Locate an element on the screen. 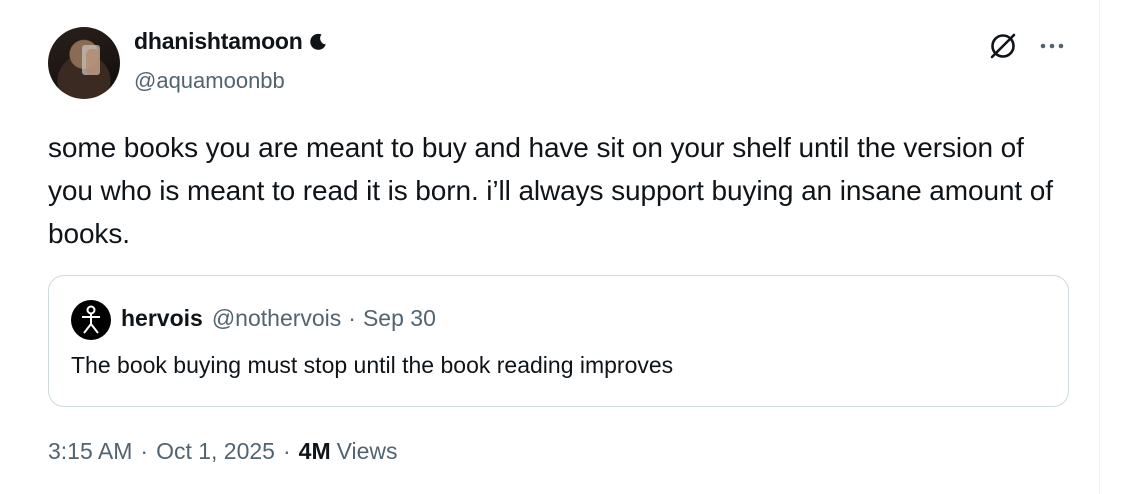  quoted-author-avatar is located at coordinates (91, 320).